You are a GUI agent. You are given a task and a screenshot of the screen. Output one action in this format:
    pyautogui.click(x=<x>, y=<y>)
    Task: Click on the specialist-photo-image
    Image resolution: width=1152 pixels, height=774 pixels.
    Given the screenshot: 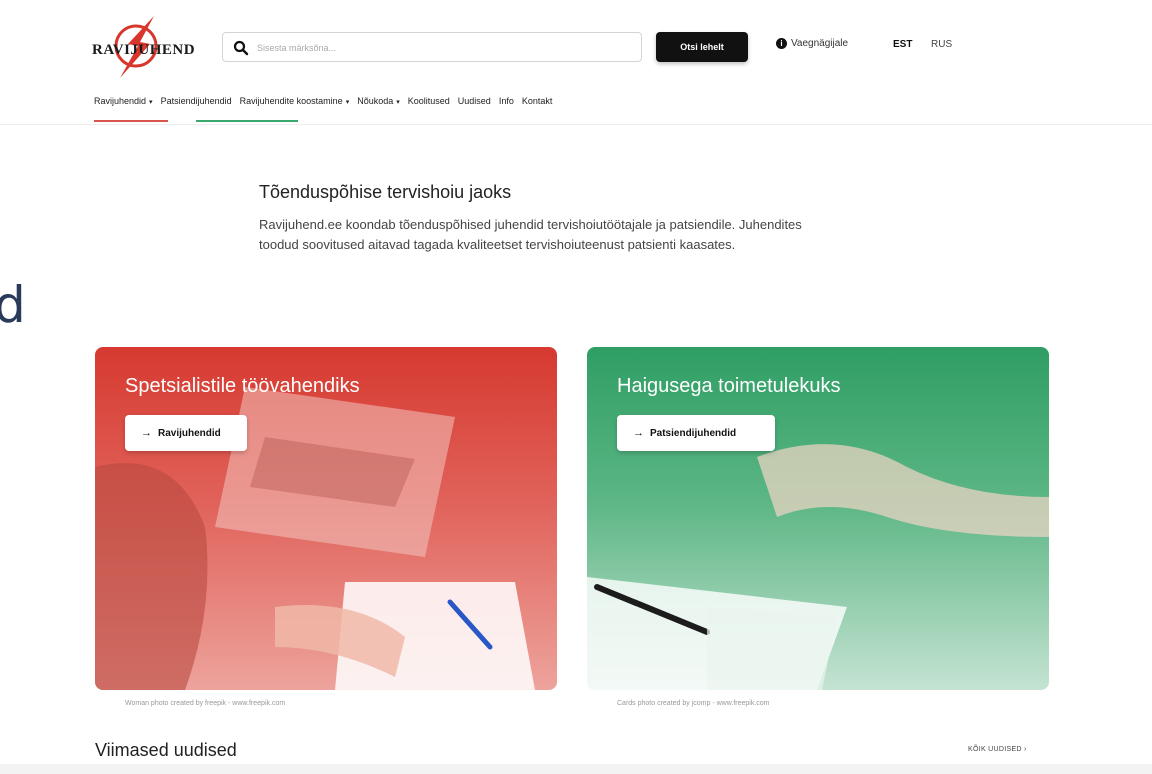 What is the action you would take?
    pyautogui.click(x=315, y=538)
    